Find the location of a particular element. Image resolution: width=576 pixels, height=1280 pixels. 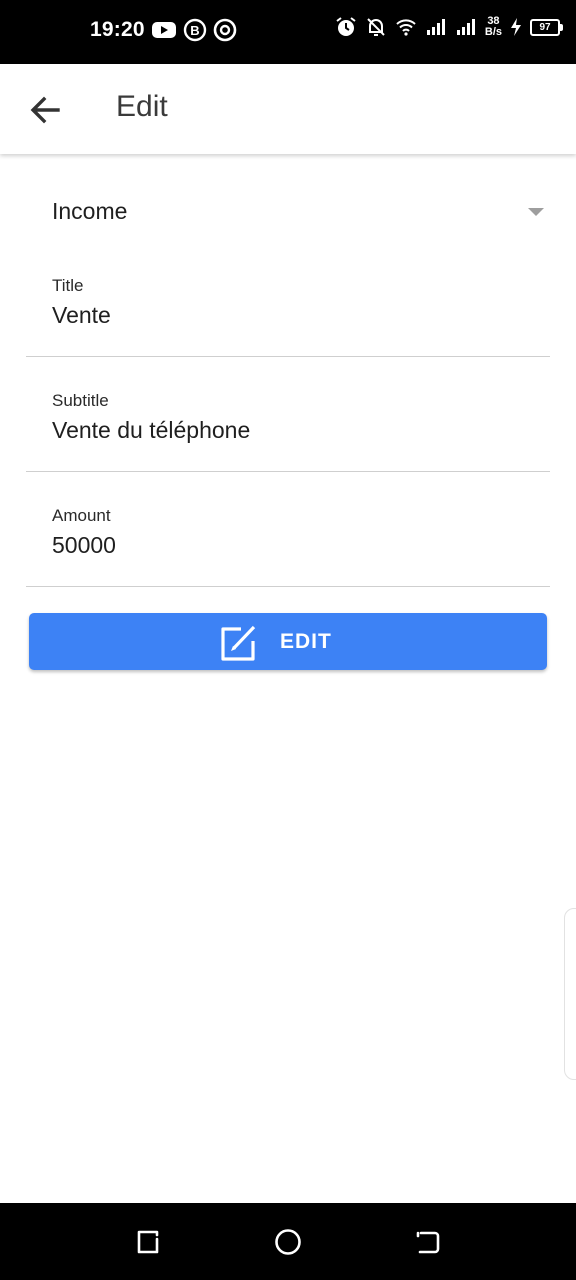

status-left: 19:20 B is located at coordinates (163, 30).